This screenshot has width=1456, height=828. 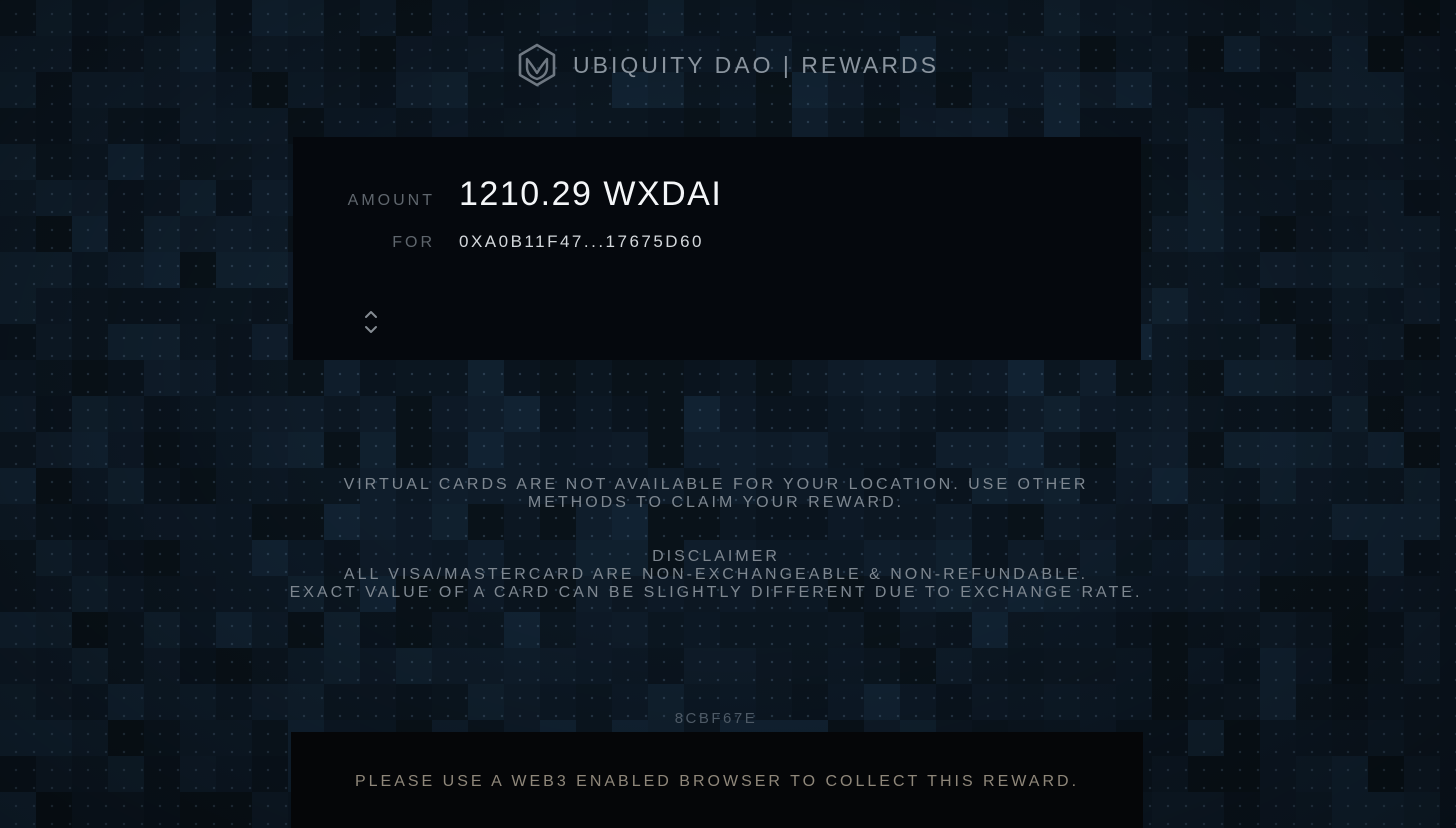 I want to click on amount-value: 1210.29 WXDAI, so click(x=591, y=194).